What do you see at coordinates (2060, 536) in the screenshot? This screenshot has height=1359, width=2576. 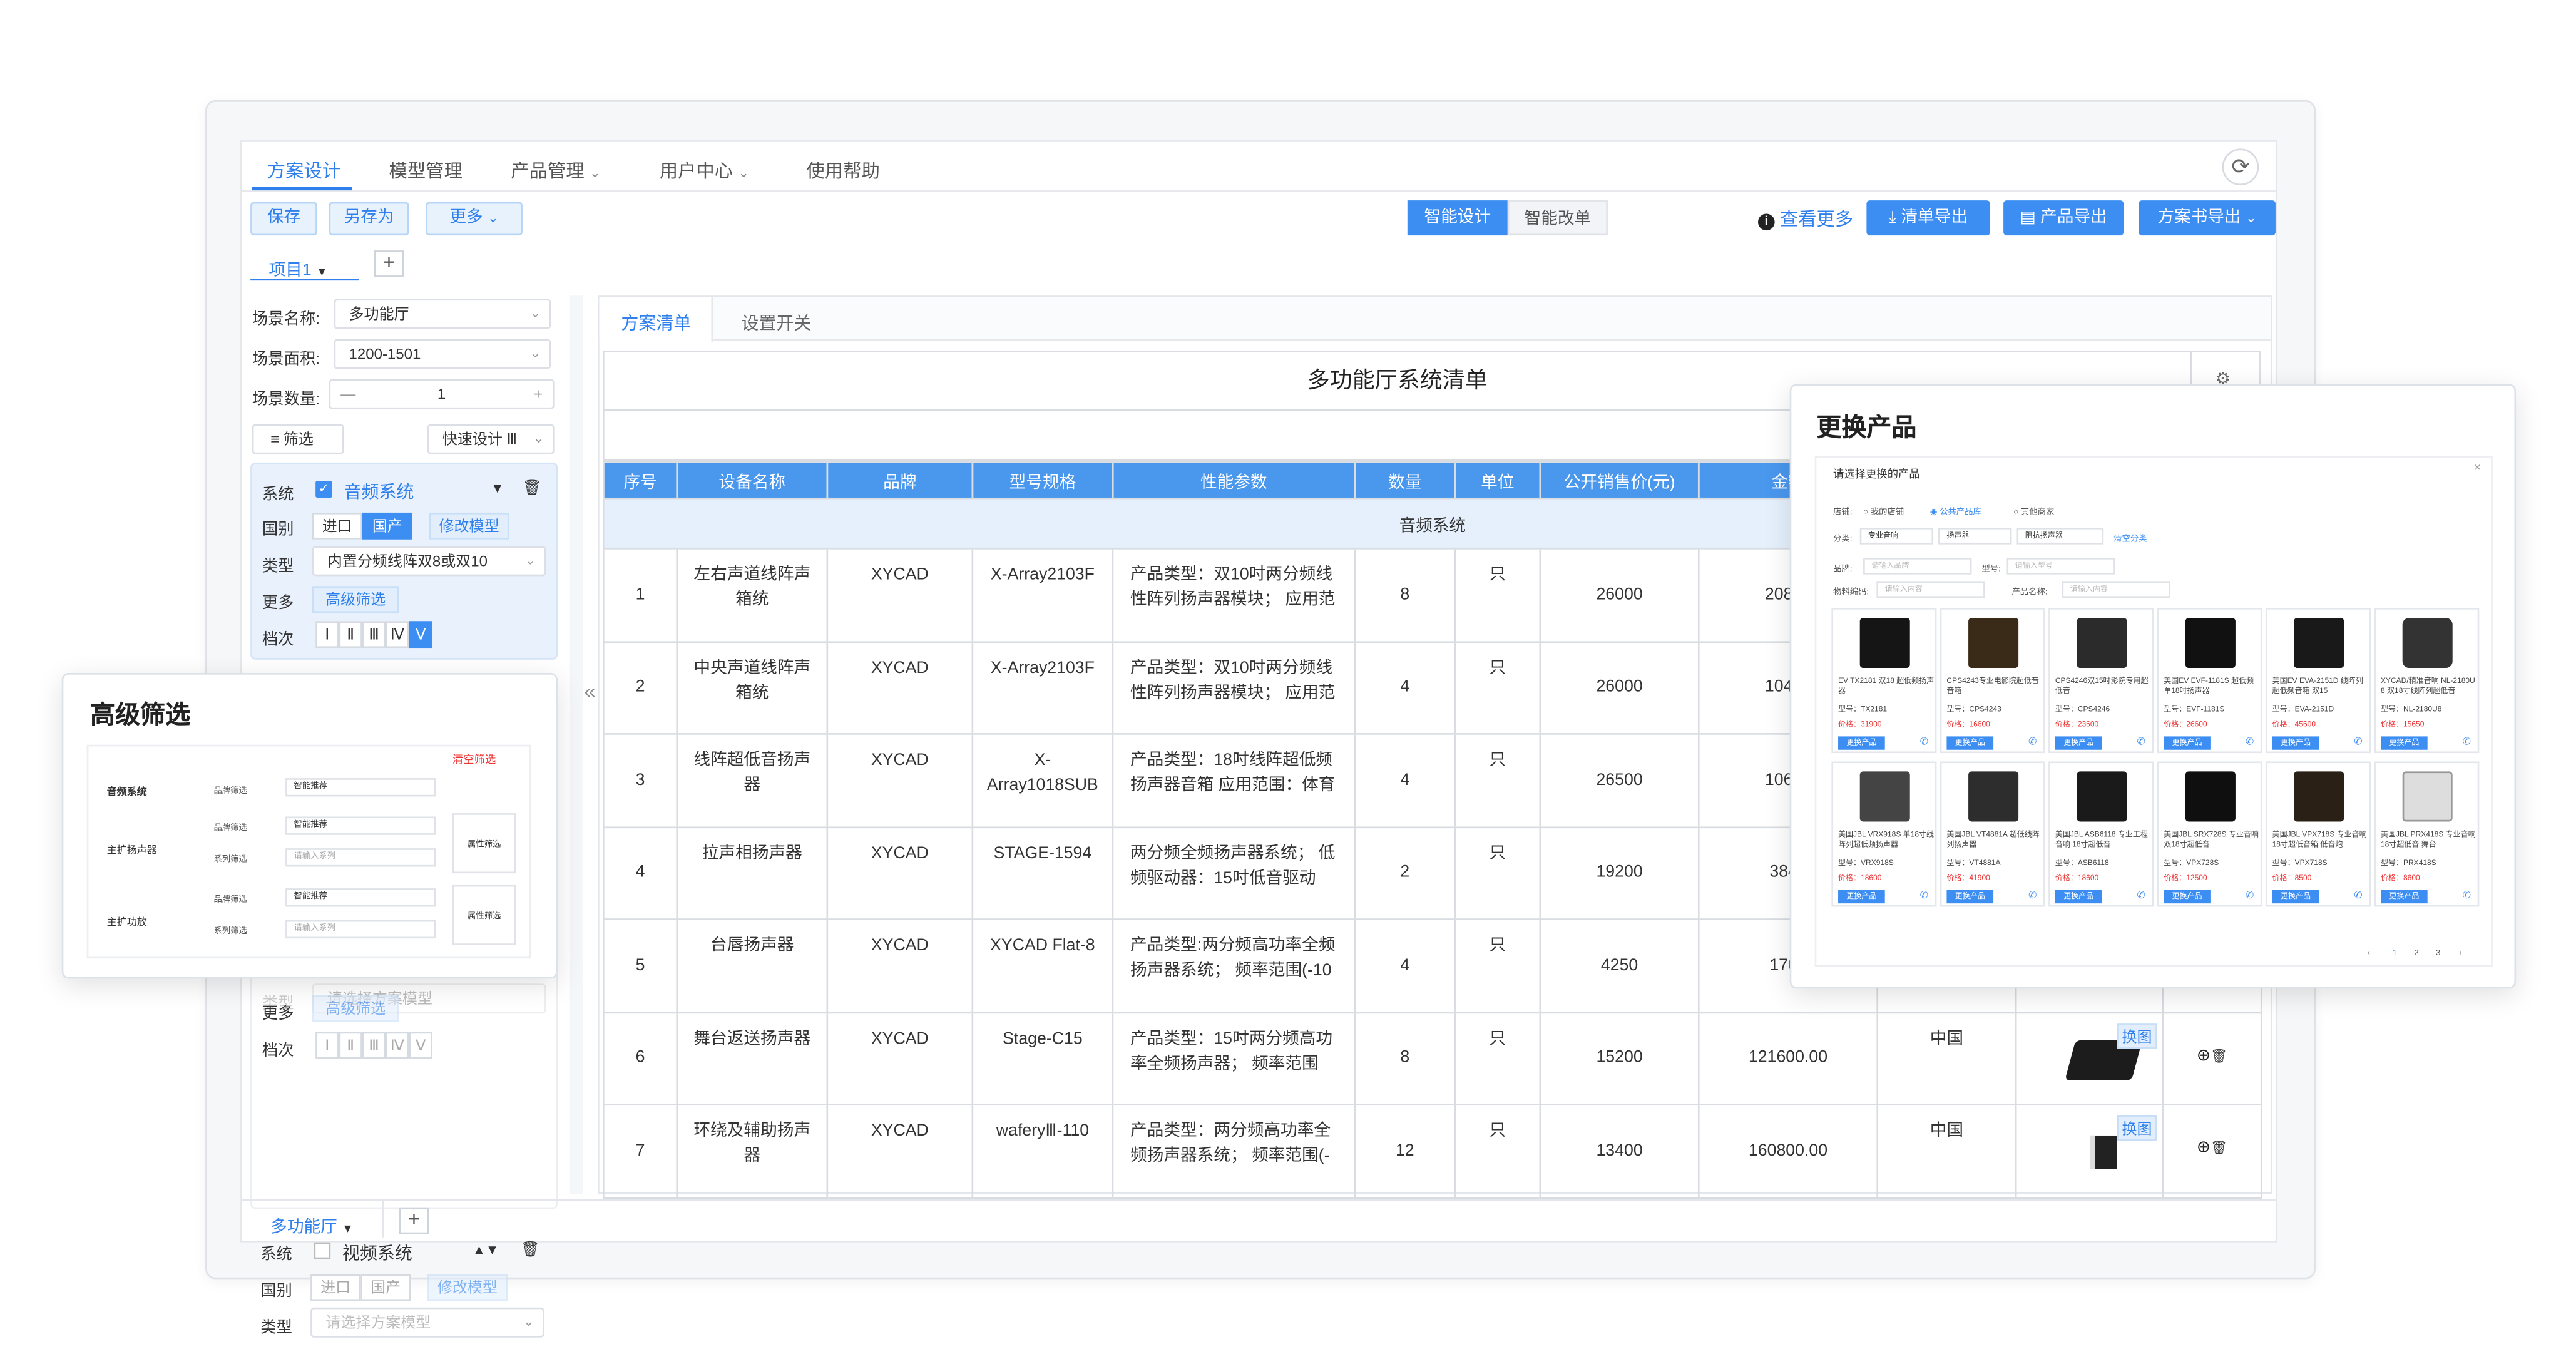 I see `category-select-3: 阻抗扬声器` at bounding box center [2060, 536].